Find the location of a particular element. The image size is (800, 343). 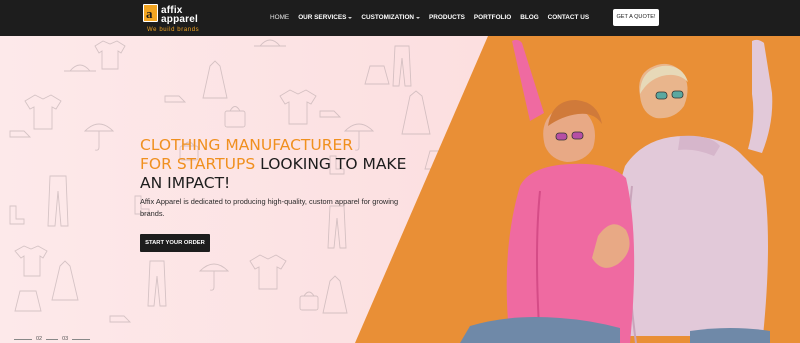

nav-item-products: PRODUCTS is located at coordinates (447, 18).